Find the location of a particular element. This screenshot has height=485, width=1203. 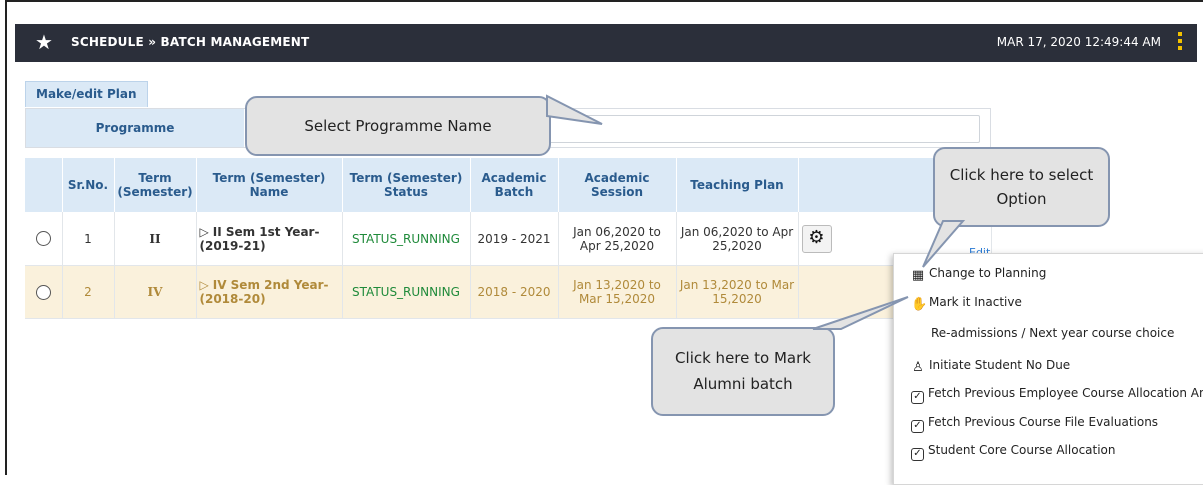

callout-programme: Select Programme Name is located at coordinates (424, 125).